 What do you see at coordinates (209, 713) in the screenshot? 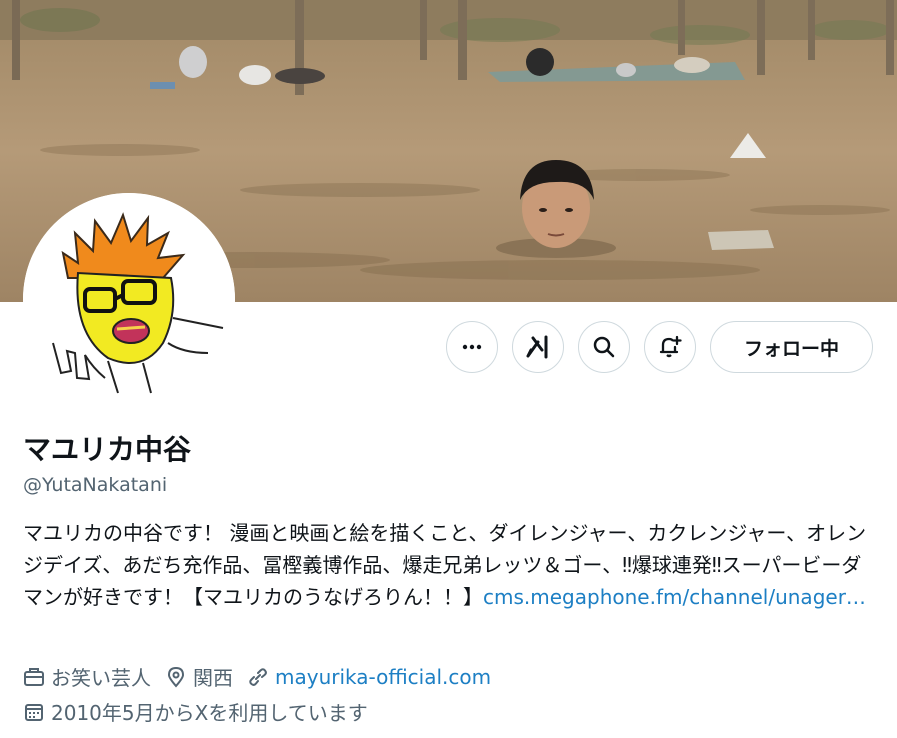
I see `joined-label: 2010年5月からXを利用しています` at bounding box center [209, 713].